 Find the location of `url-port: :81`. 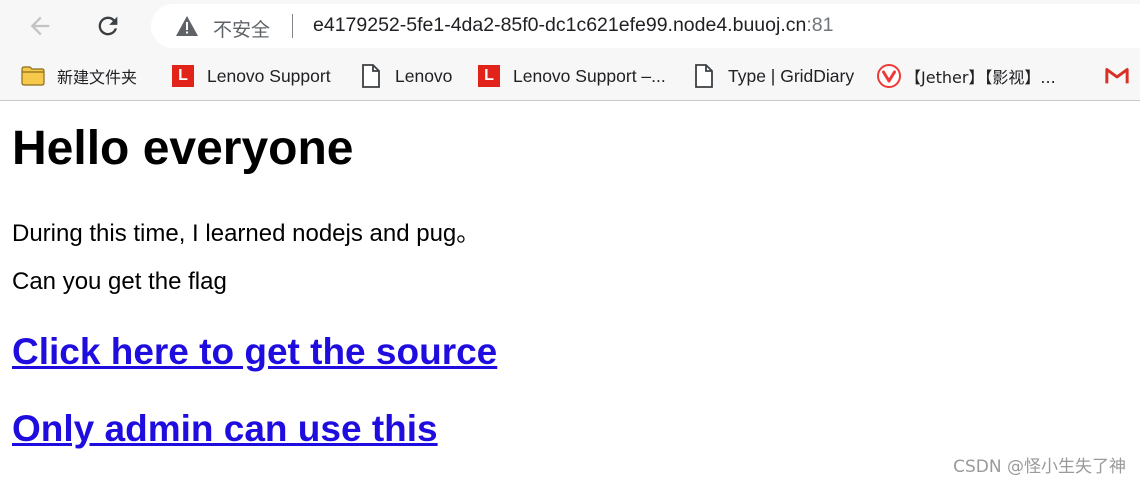

url-port: :81 is located at coordinates (820, 25).